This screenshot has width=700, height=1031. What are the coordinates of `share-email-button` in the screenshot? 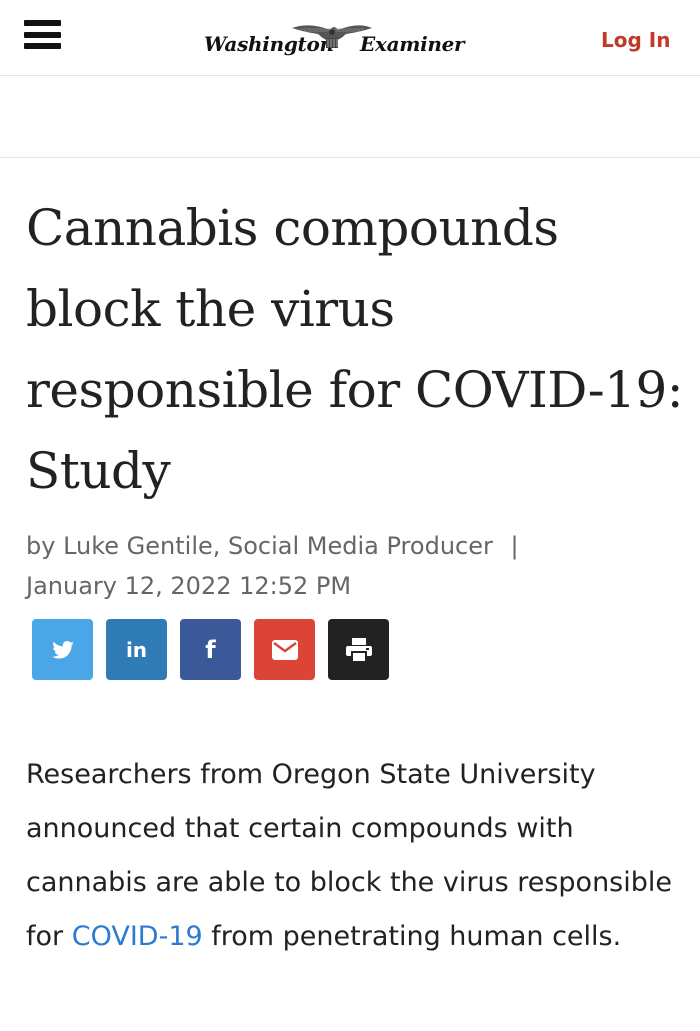 It's located at (284, 649).